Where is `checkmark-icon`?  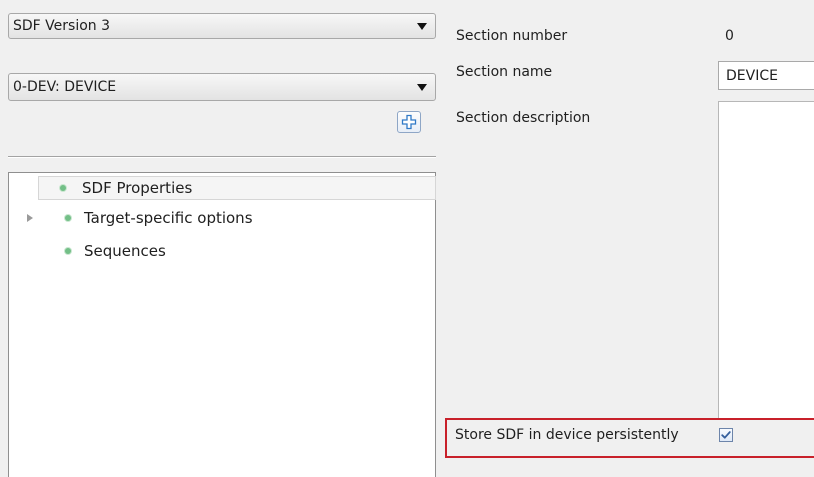 checkmark-icon is located at coordinates (726, 435).